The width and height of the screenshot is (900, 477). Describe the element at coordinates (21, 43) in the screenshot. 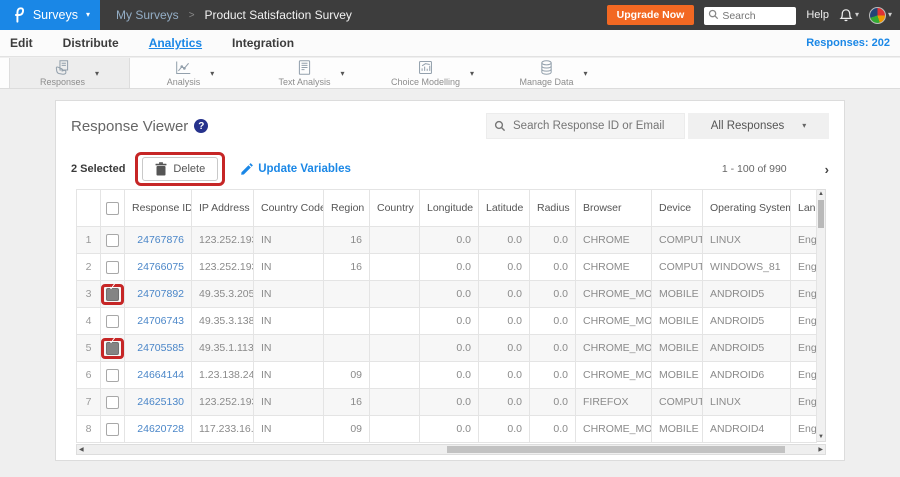

I see `tab-edit: Edit` at that location.